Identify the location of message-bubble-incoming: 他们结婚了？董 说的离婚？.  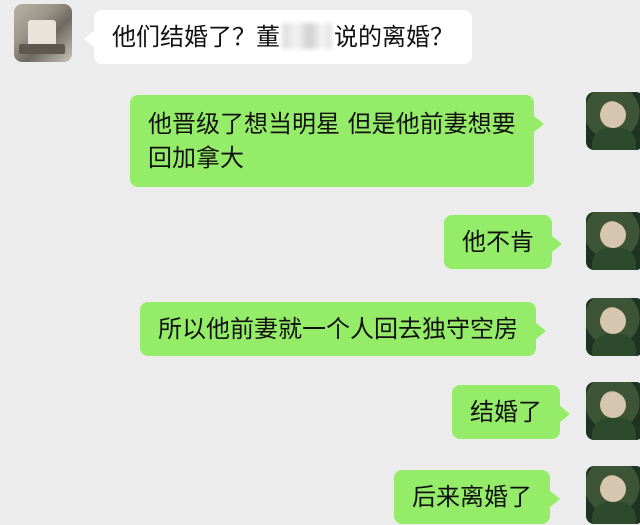
(278, 37).